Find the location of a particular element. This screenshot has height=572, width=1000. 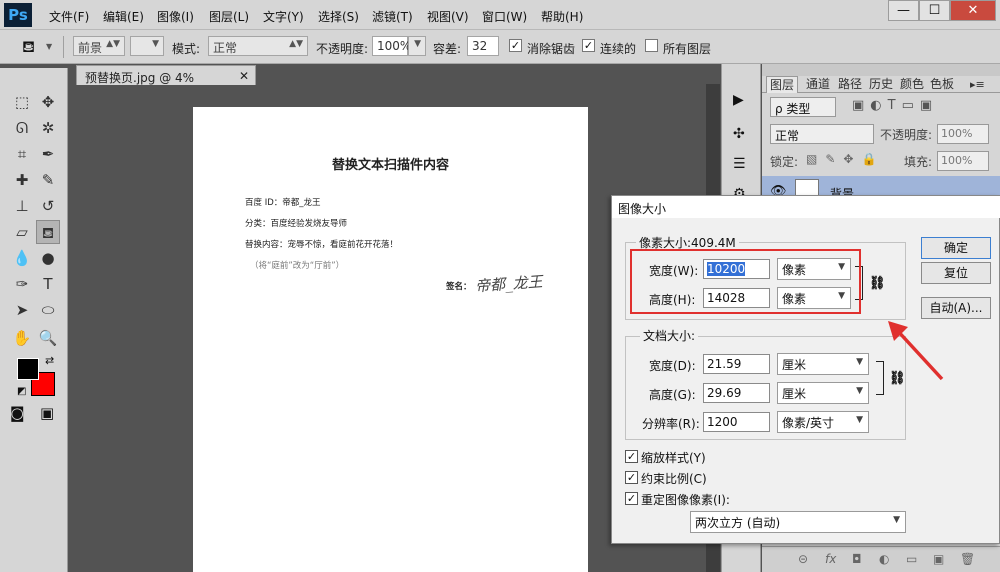

clone-stamp-icon: ⊥ is located at coordinates (22, 206).